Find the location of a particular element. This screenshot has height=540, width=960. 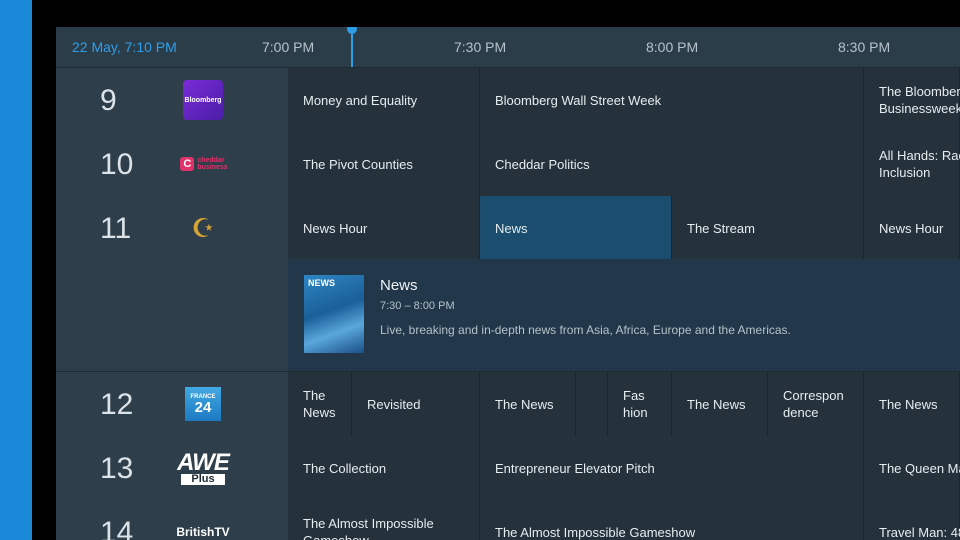

program-cell: Revisited is located at coordinates (416, 404).